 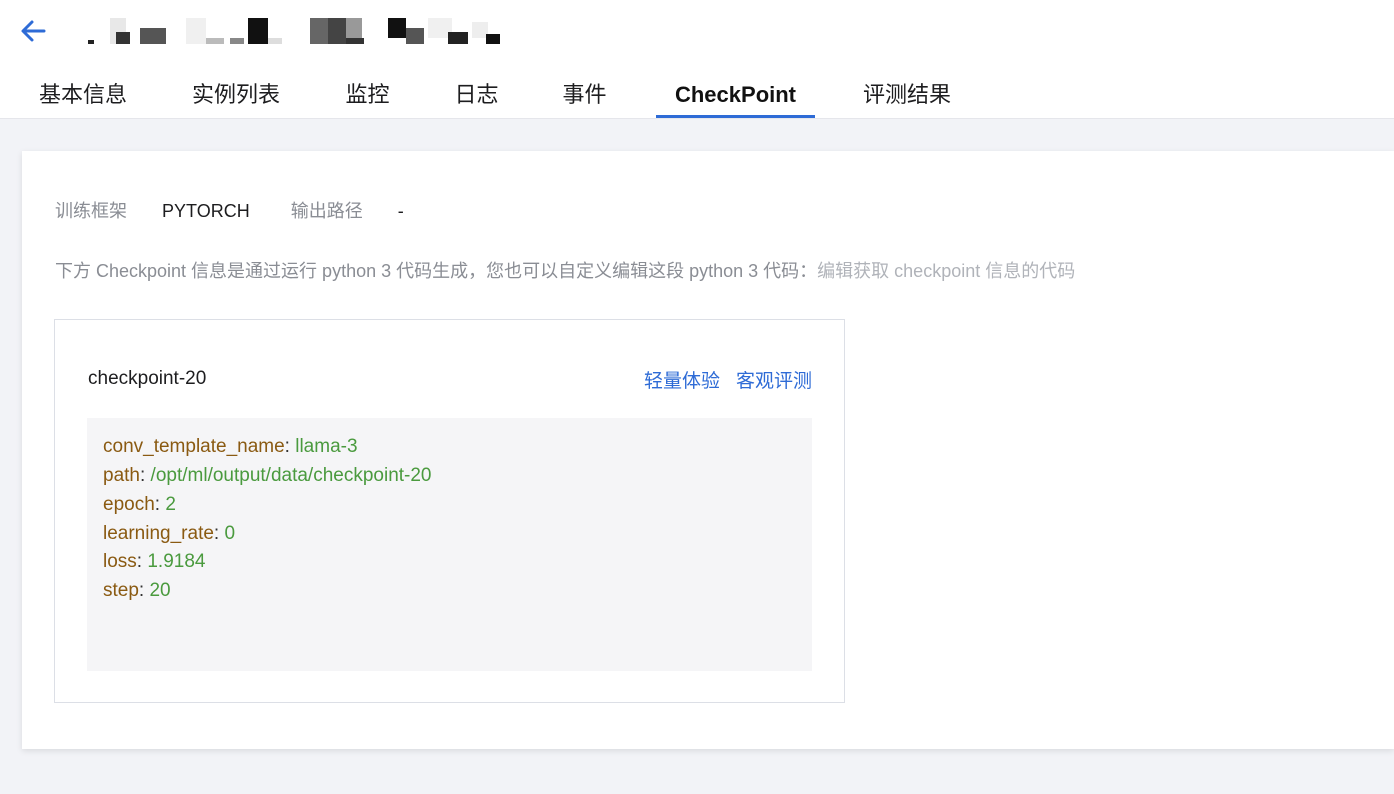 I want to click on tab-monitor: 监控, so click(x=367, y=94).